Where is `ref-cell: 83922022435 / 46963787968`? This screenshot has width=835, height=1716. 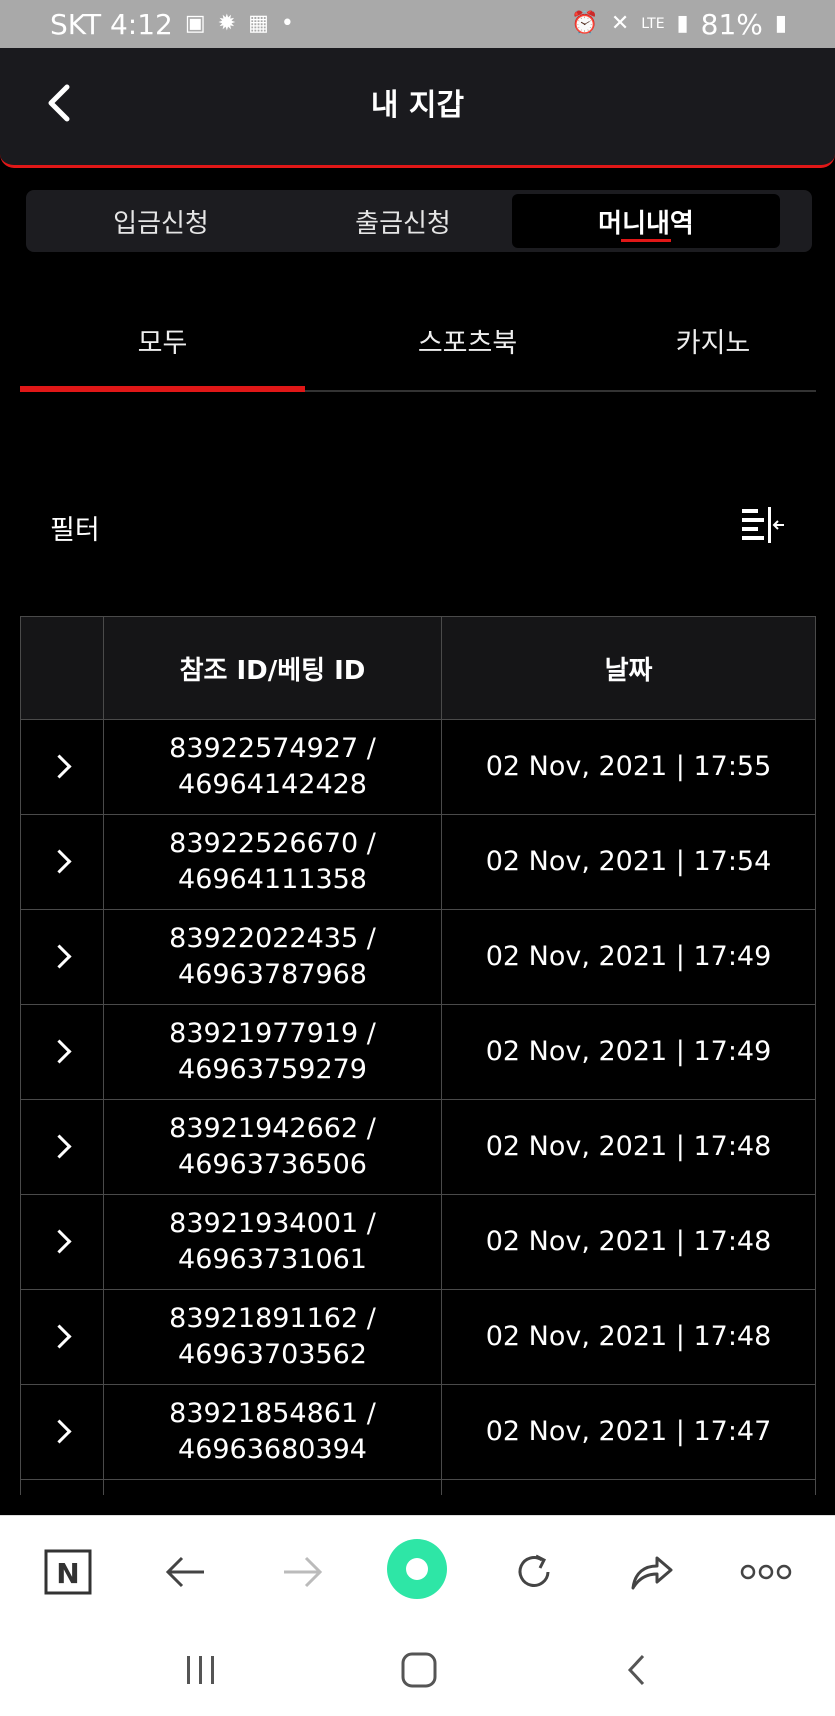 ref-cell: 83922022435 / 46963787968 is located at coordinates (272, 957).